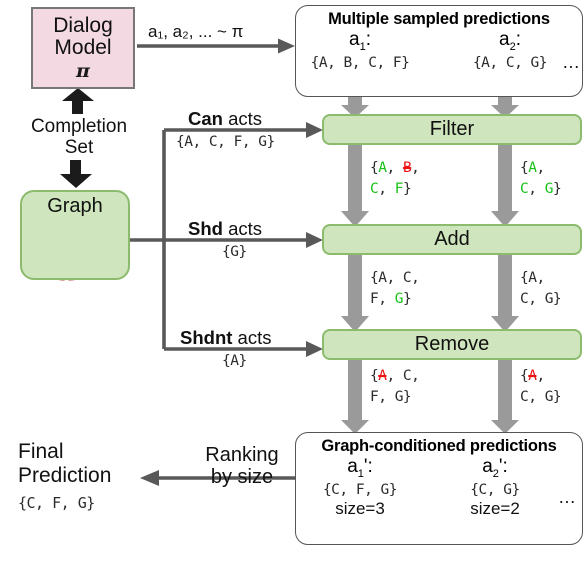 The image size is (588, 564). Describe the element at coordinates (510, 62) in the screenshot. I see `sampled-slot-2-set: {A, C, G}` at that location.